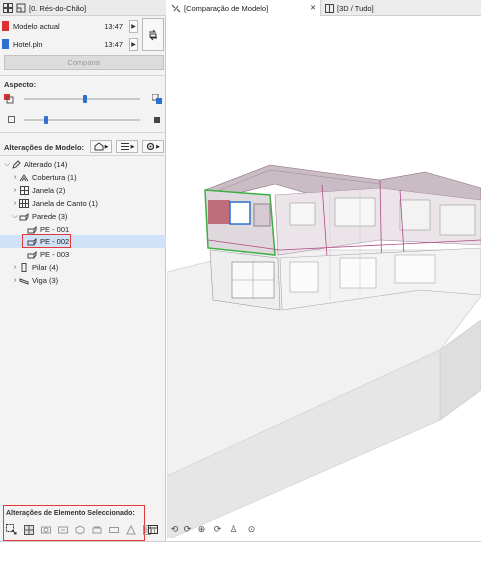 This screenshot has width=481, height=566. Describe the element at coordinates (49, 190) in the screenshot. I see `tree-label: Janela (2)` at that location.